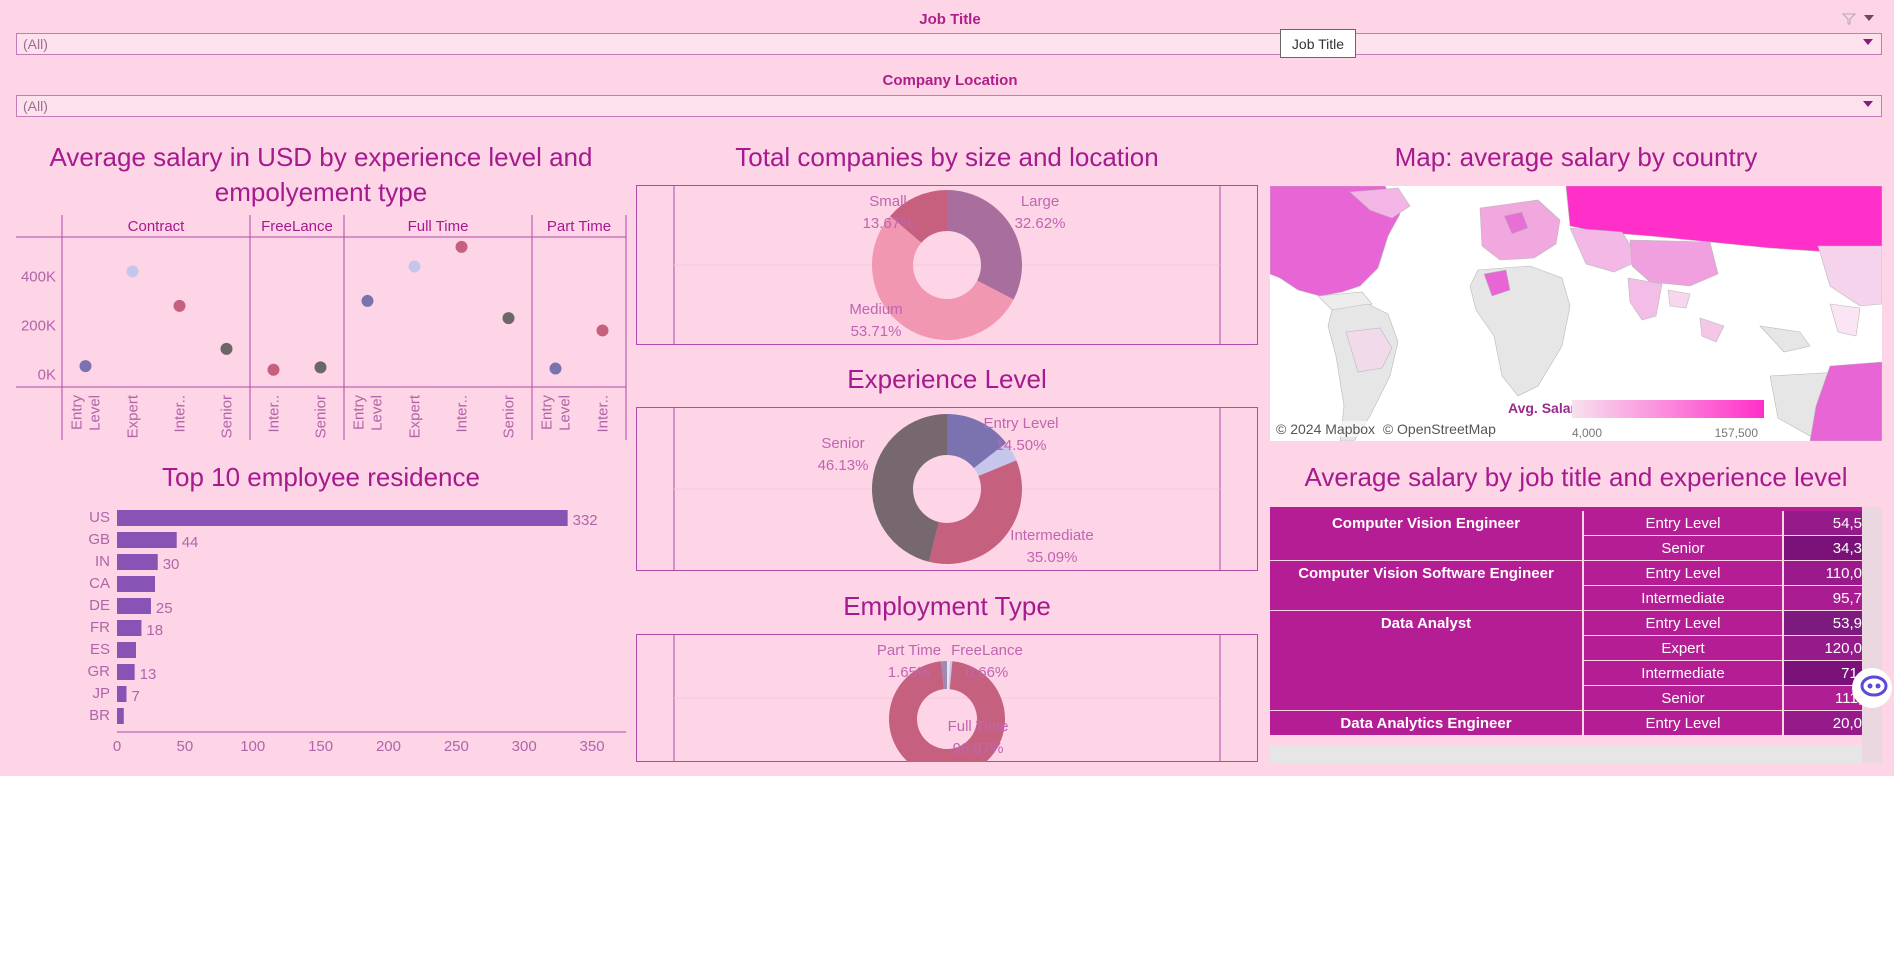  What do you see at coordinates (987, 650) in the screenshot?
I see `pie-label: FreeLance` at bounding box center [987, 650].